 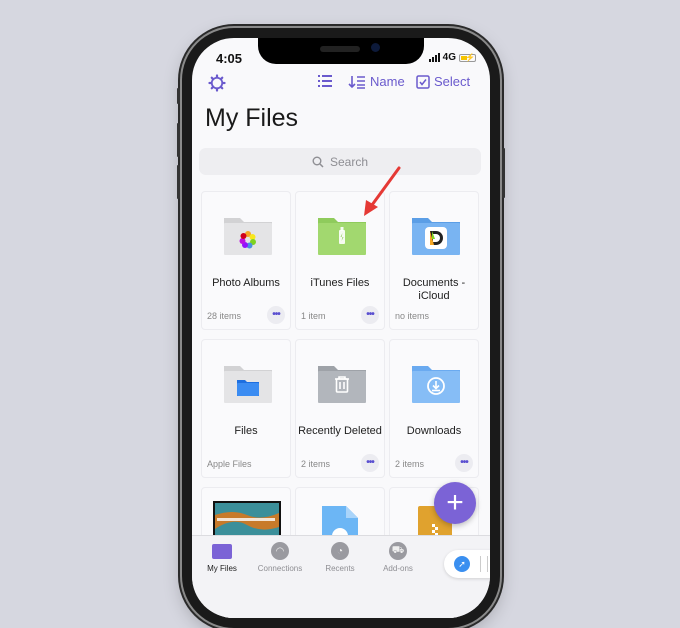 What do you see at coordinates (434, 289) in the screenshot?
I see `folder-name: Documents - iCloud` at bounding box center [434, 289].